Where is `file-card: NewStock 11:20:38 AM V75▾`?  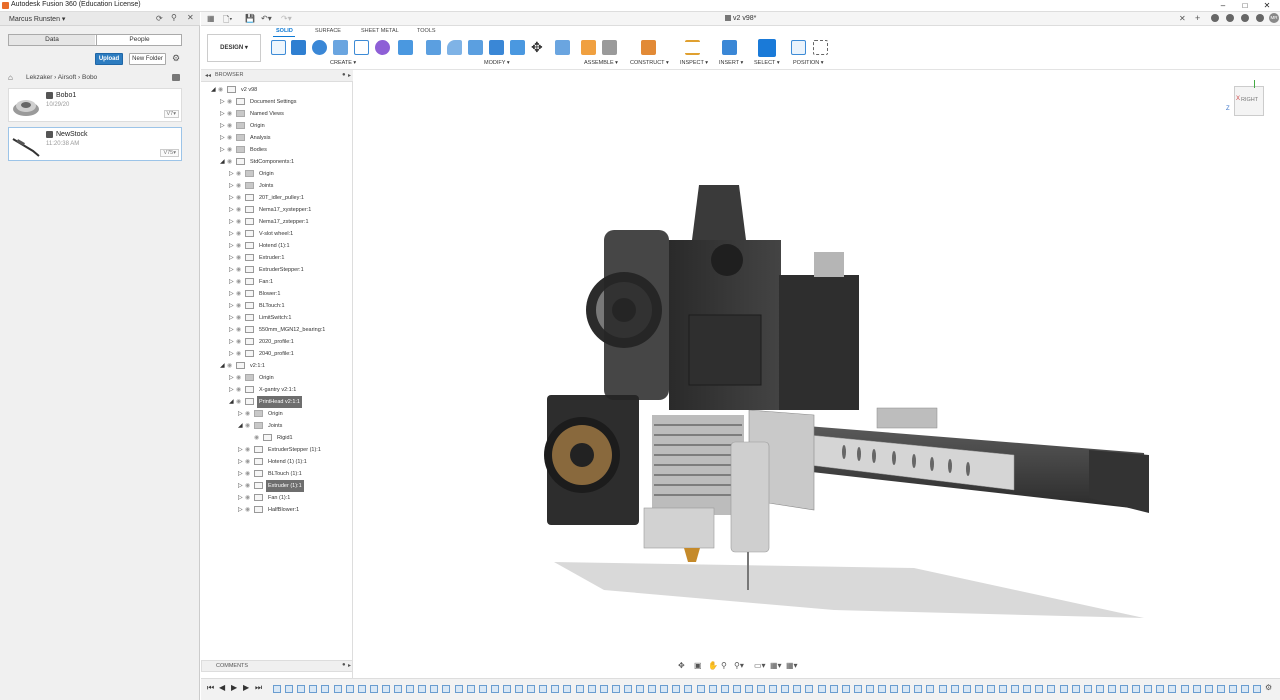
file-card: NewStock 11:20:38 AM V75▾ is located at coordinates (95, 144).